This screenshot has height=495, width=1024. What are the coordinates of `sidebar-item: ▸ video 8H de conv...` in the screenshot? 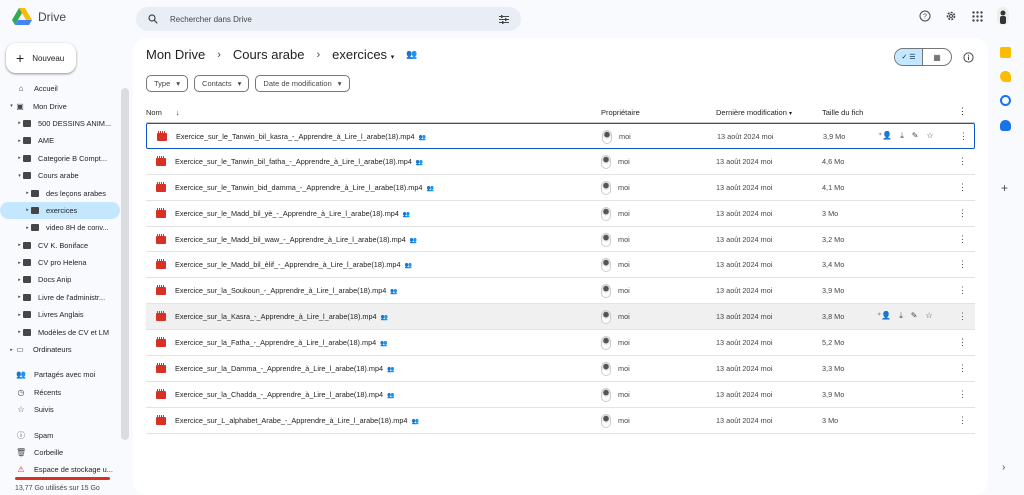 It's located at (60, 227).